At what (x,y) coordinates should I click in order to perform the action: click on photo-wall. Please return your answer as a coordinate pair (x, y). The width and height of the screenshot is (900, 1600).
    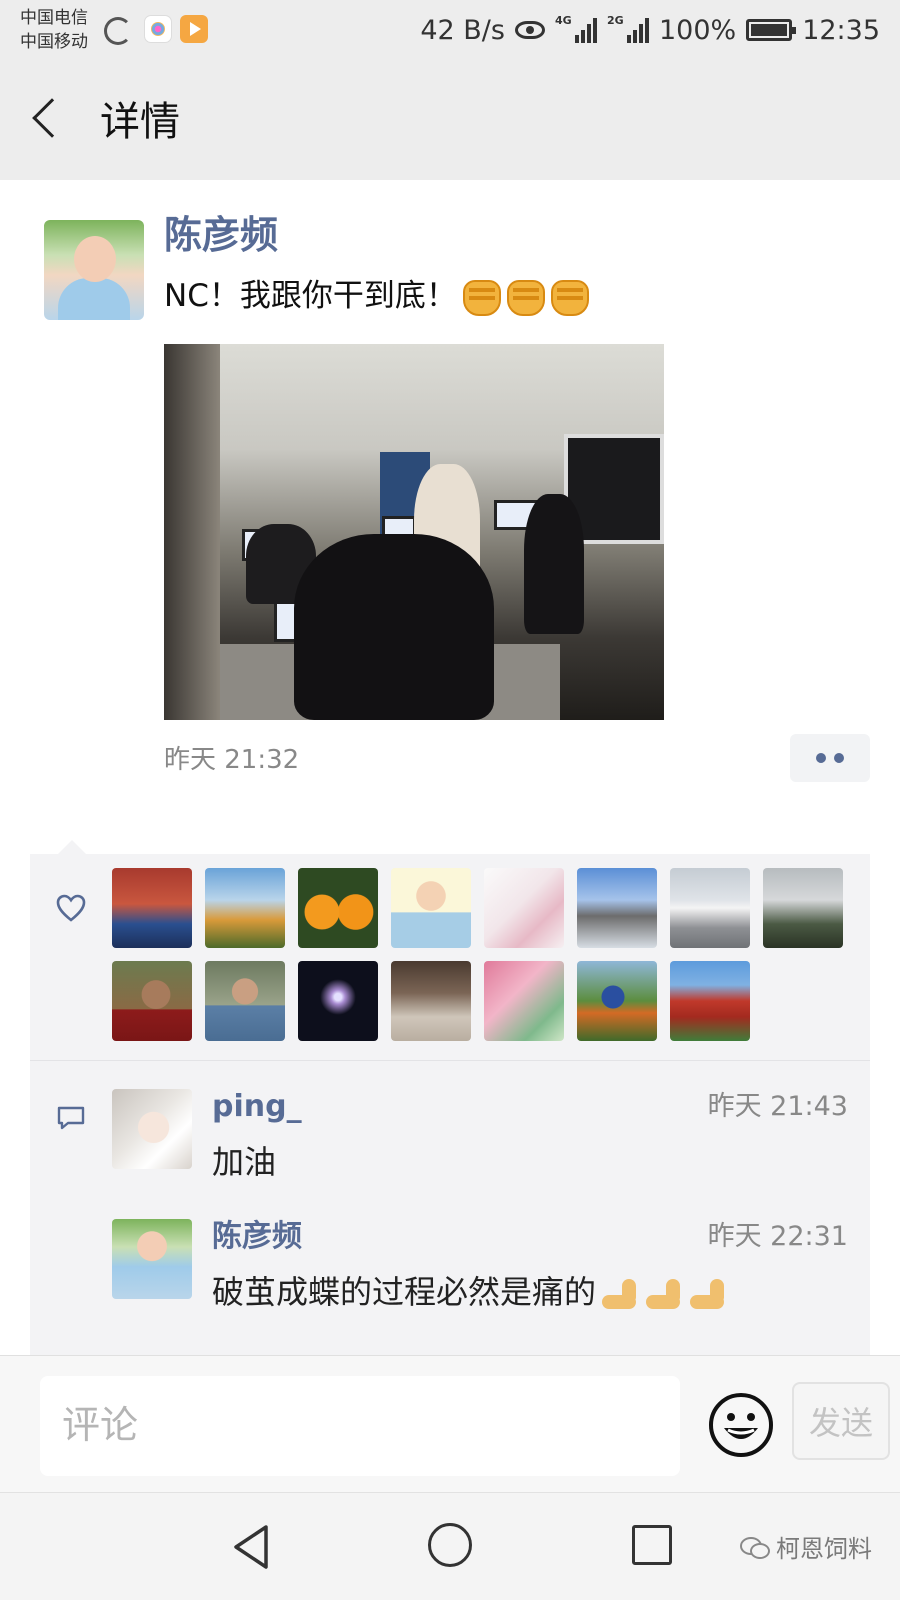
    Looking at the image, I should click on (192, 532).